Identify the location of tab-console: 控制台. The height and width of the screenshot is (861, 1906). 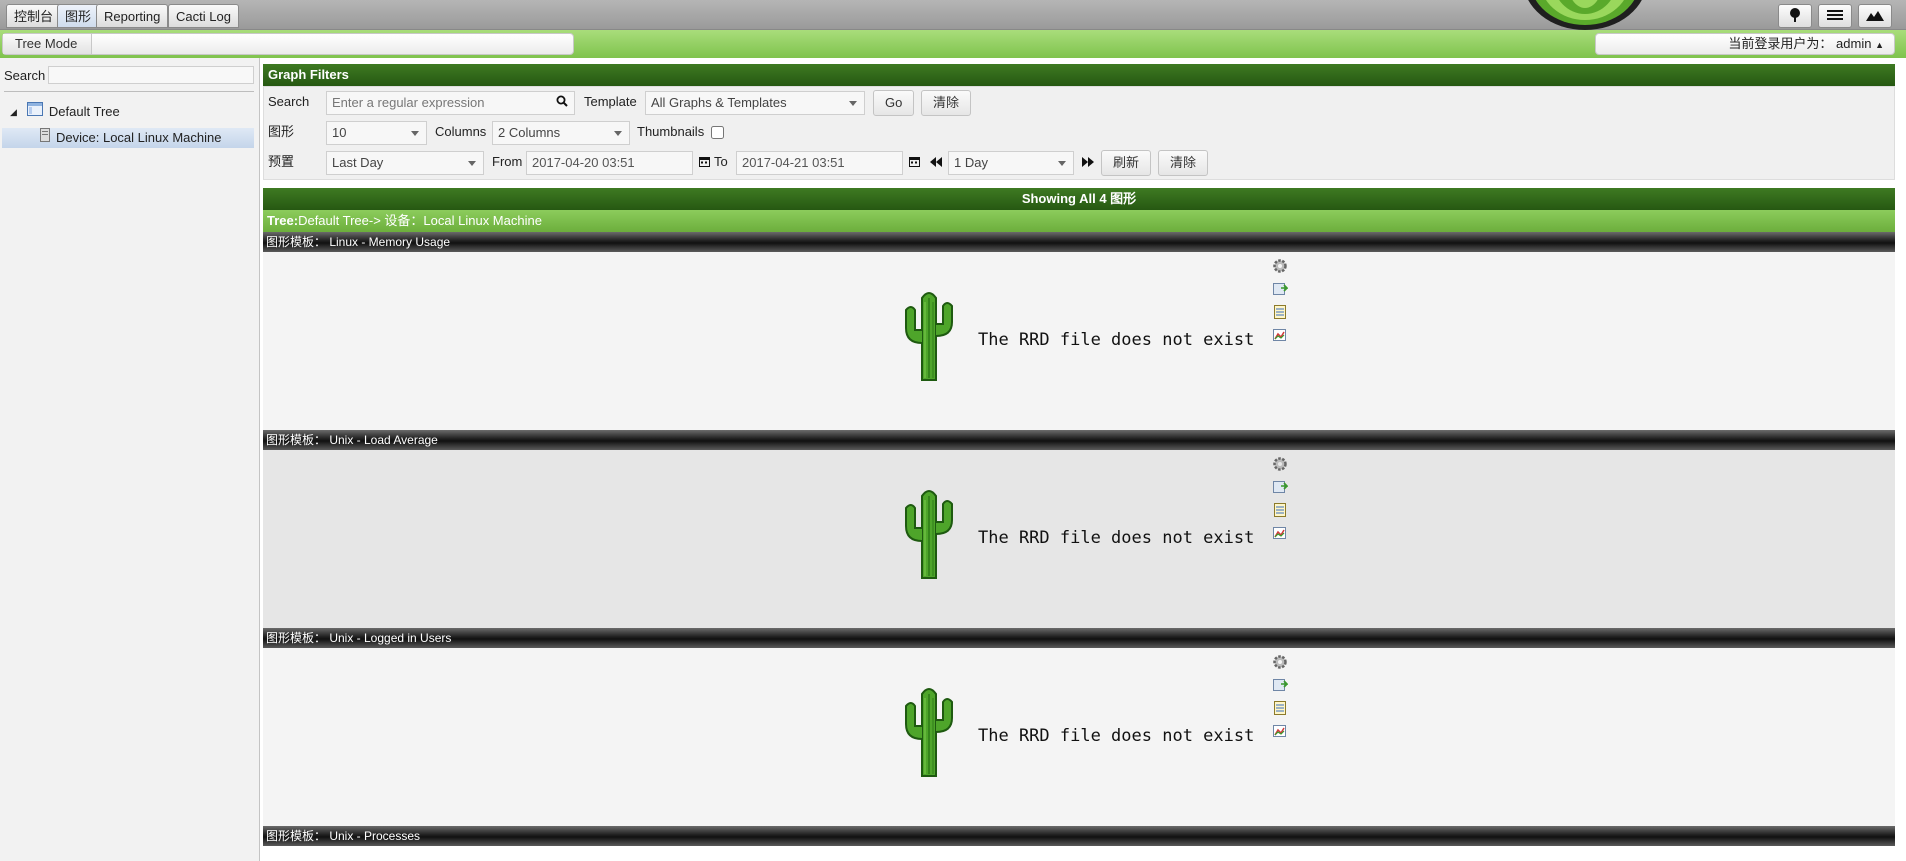
(34, 16).